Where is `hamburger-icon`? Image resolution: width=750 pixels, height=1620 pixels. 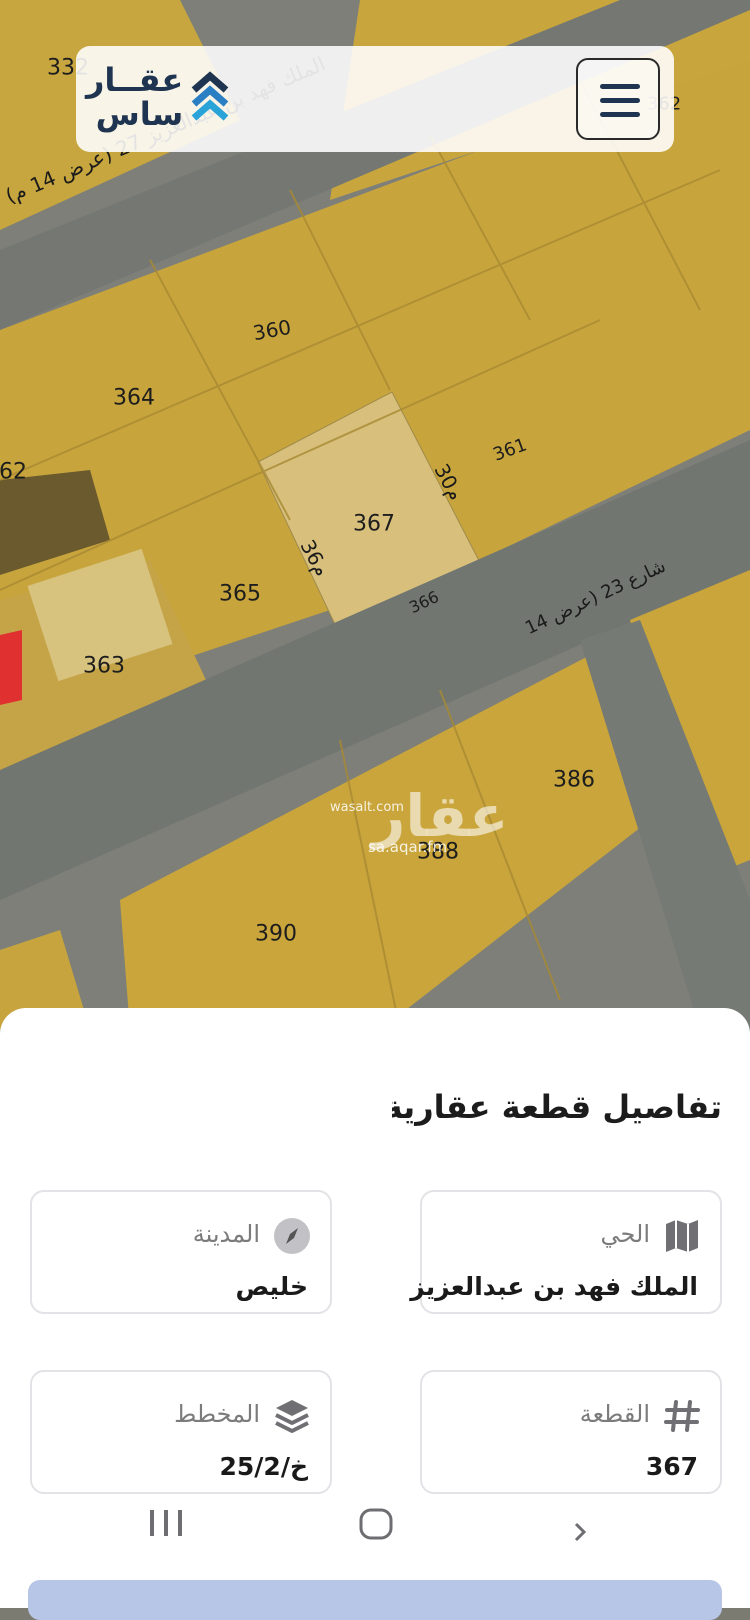 hamburger-icon is located at coordinates (620, 86).